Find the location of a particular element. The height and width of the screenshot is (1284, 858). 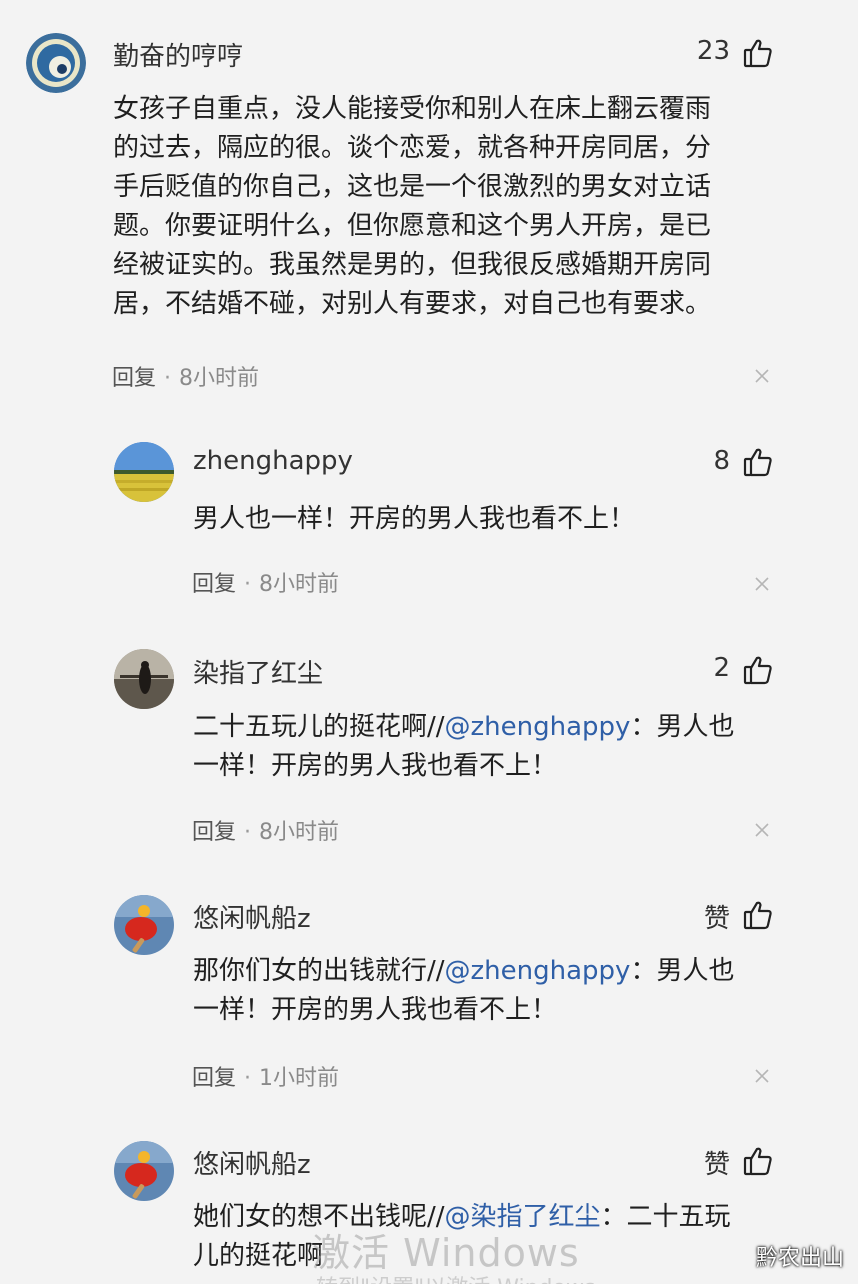

text-fragment: 那你们女的出钱就行// is located at coordinates (319, 971).